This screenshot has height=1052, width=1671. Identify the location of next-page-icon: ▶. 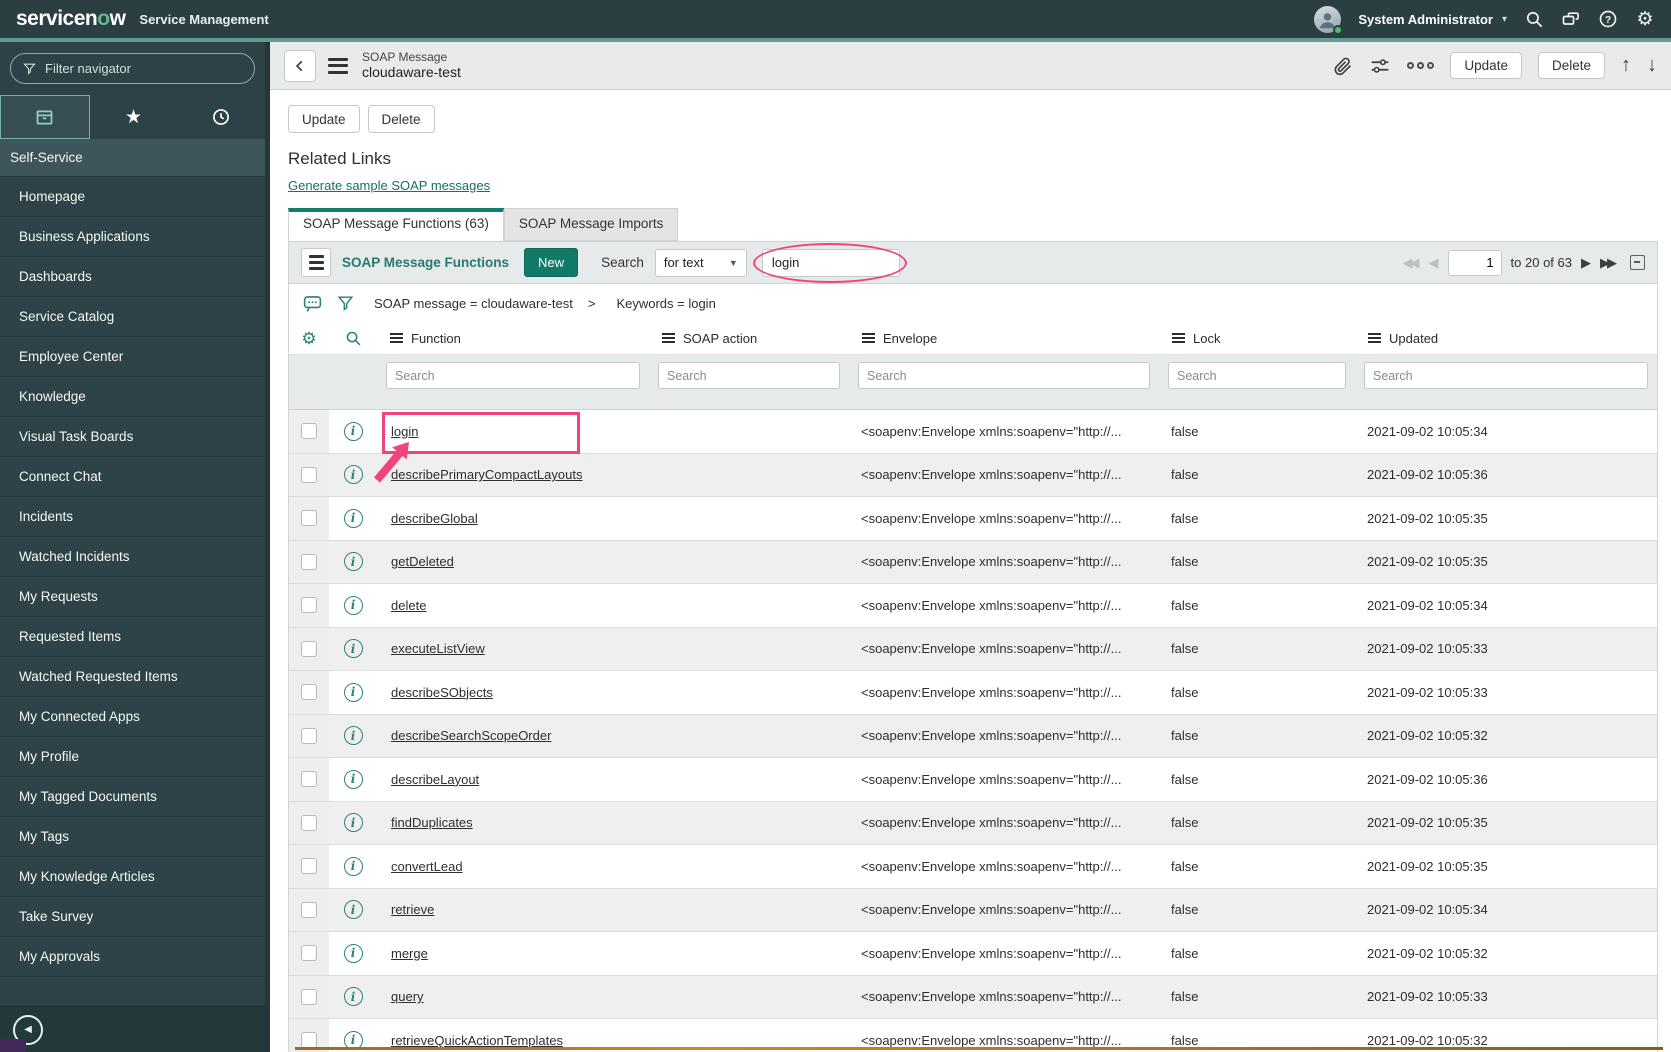
(1586, 262).